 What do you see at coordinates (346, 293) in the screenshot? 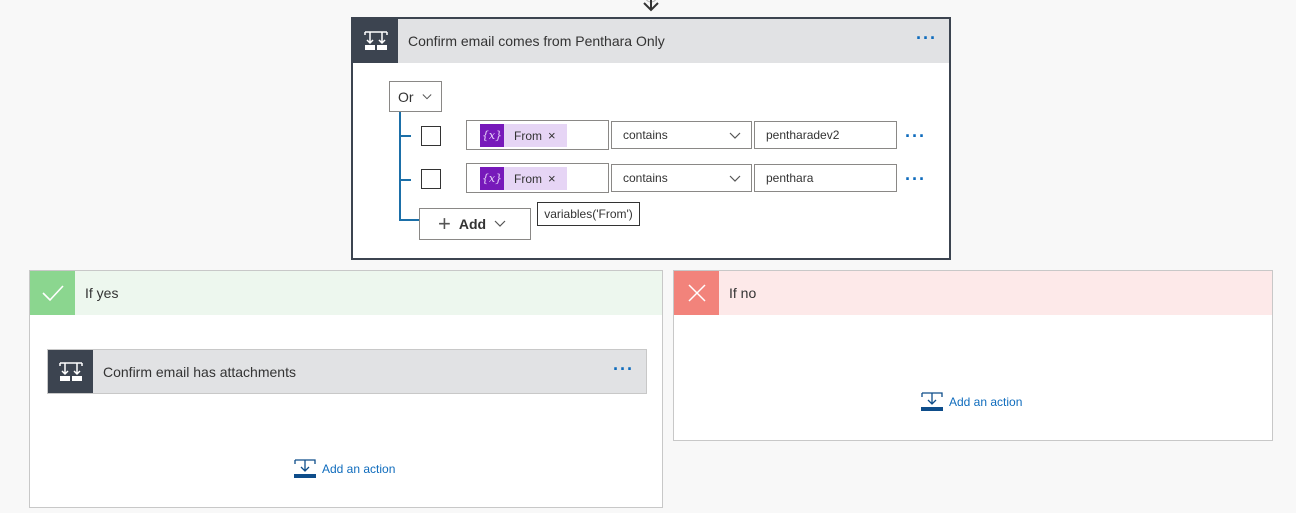
I see `branch-header-yes: If yes` at bounding box center [346, 293].